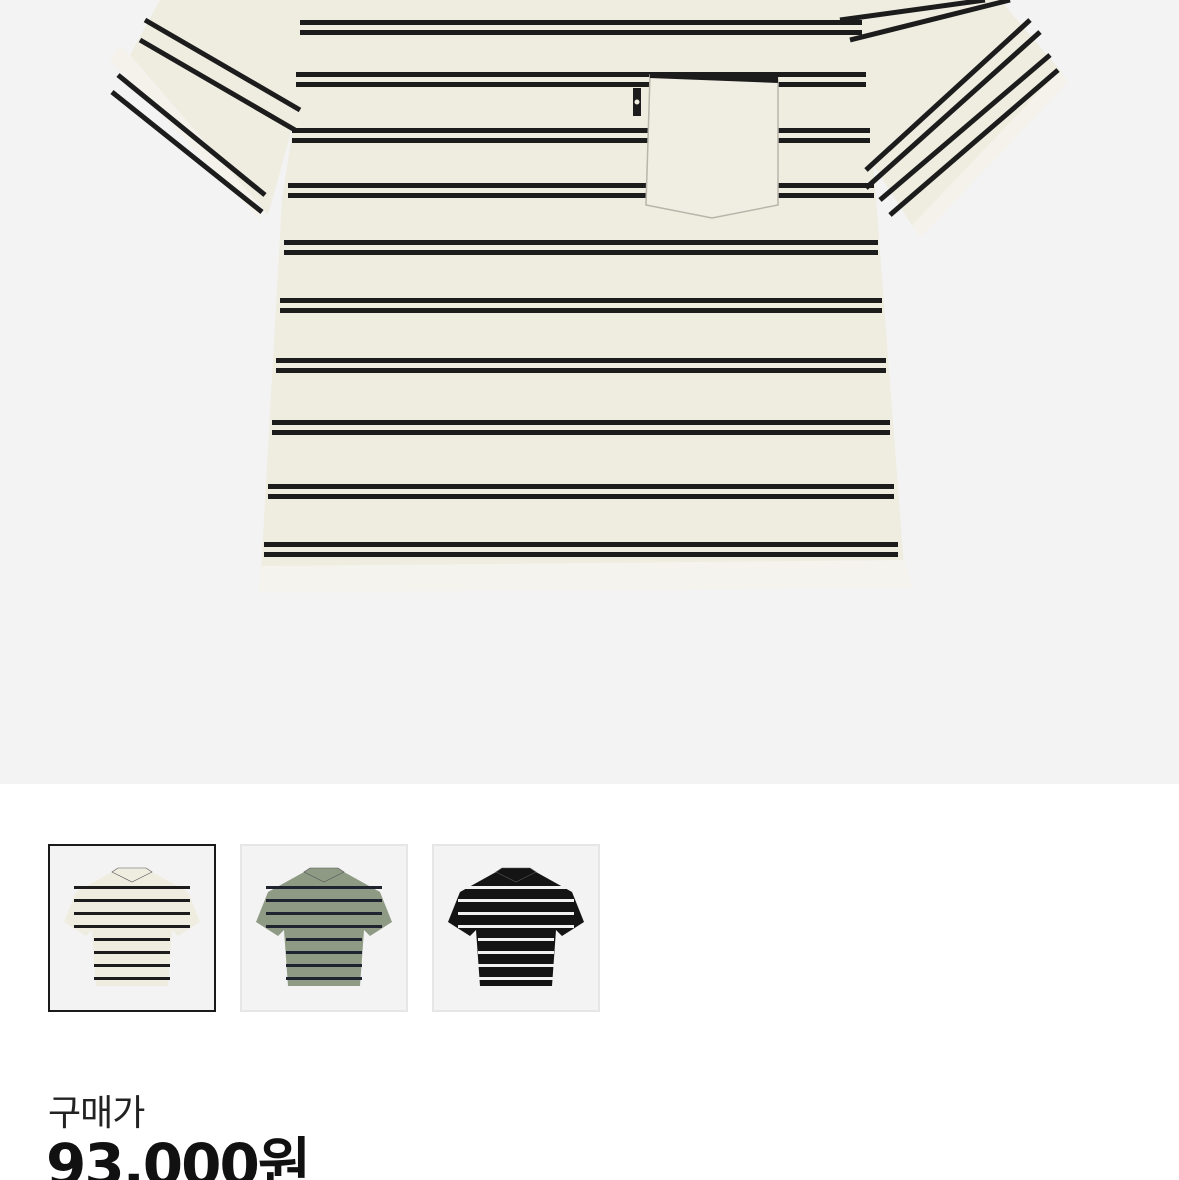 Image resolution: width=1179 pixels, height=1180 pixels. Describe the element at coordinates (178, 1155) in the screenshot. I see `price-value: 93,000원` at that location.